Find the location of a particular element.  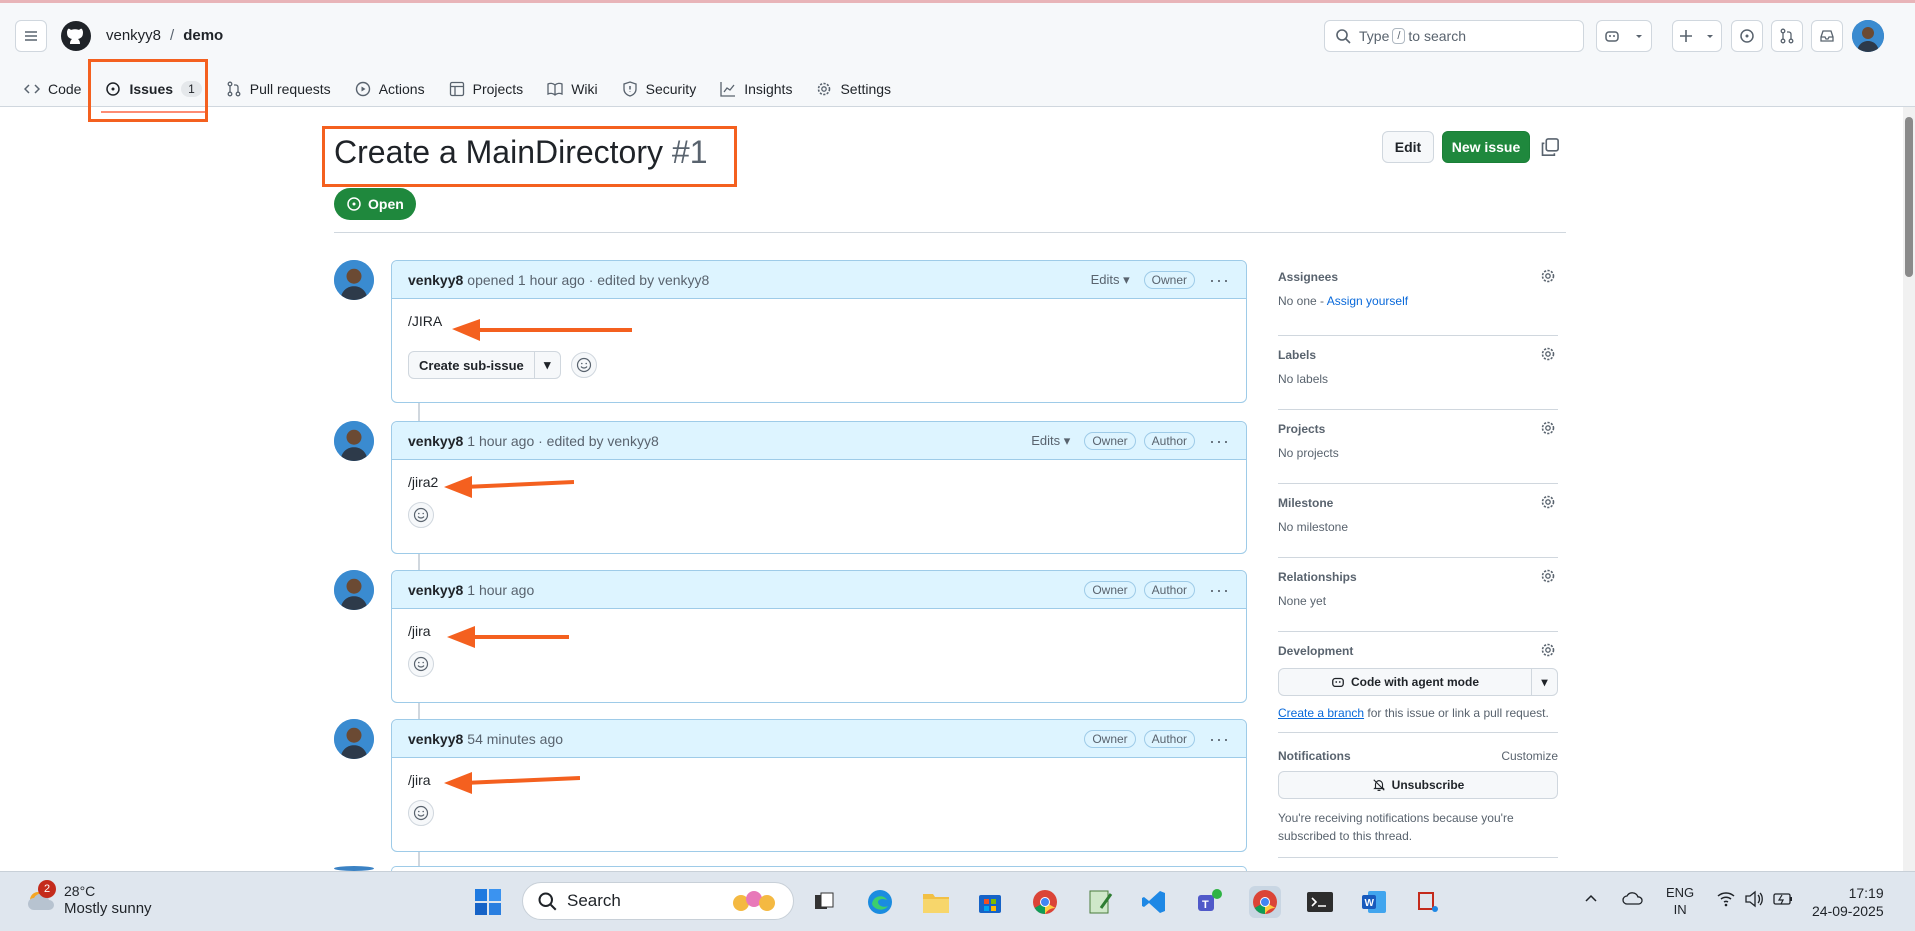

tab-label: Projects is located at coordinates (498, 89).